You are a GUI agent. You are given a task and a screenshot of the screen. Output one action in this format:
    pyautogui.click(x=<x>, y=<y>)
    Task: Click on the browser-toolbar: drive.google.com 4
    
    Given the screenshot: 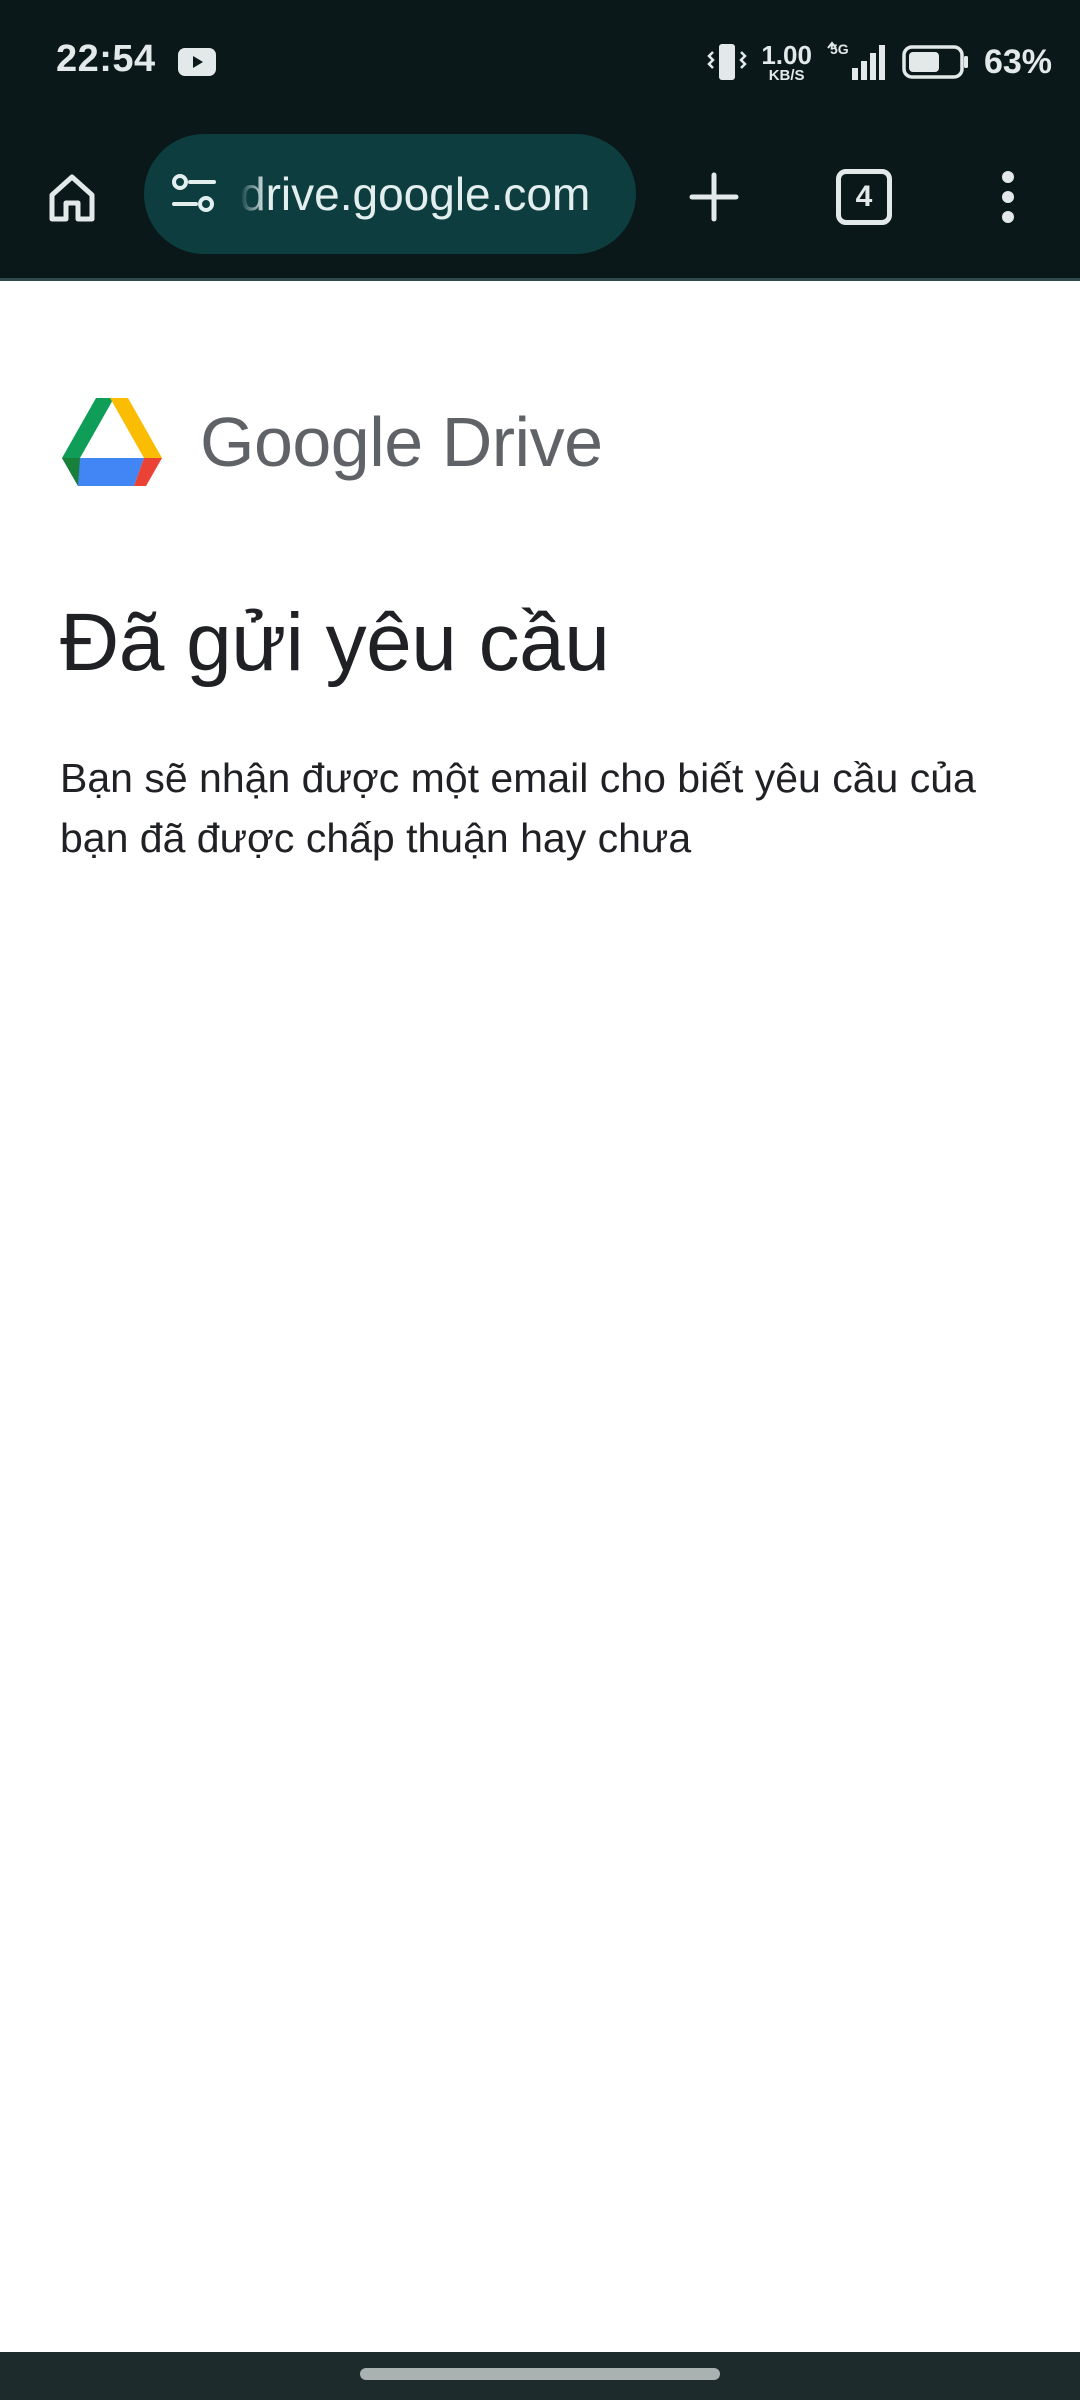 What is the action you would take?
    pyautogui.click(x=540, y=201)
    